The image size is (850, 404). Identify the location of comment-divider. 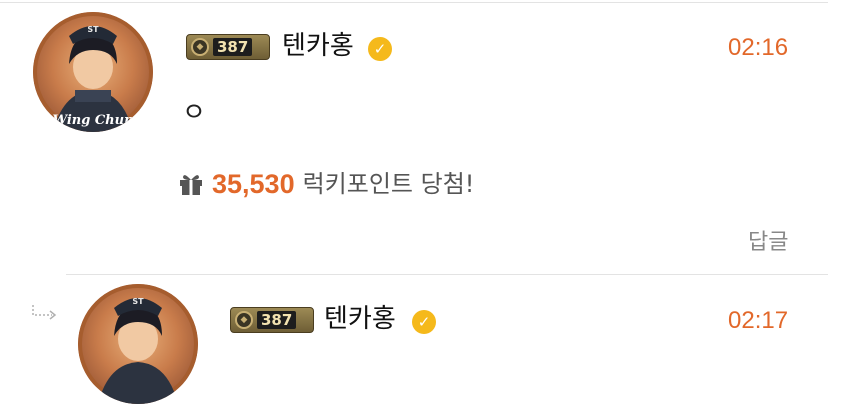
(447, 274).